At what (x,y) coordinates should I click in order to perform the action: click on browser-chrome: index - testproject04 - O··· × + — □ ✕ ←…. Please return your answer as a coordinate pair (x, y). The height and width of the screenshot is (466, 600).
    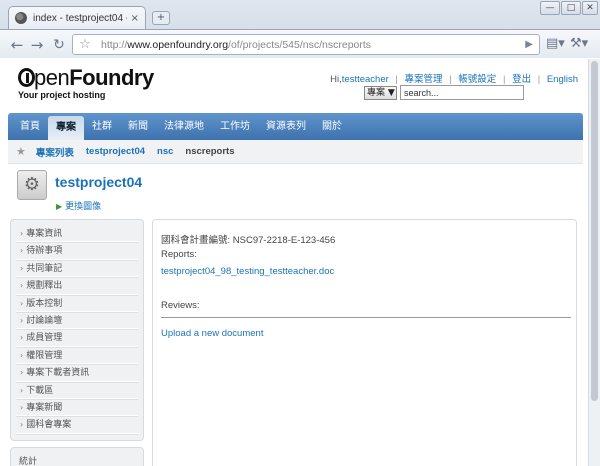
    Looking at the image, I should click on (300, 29).